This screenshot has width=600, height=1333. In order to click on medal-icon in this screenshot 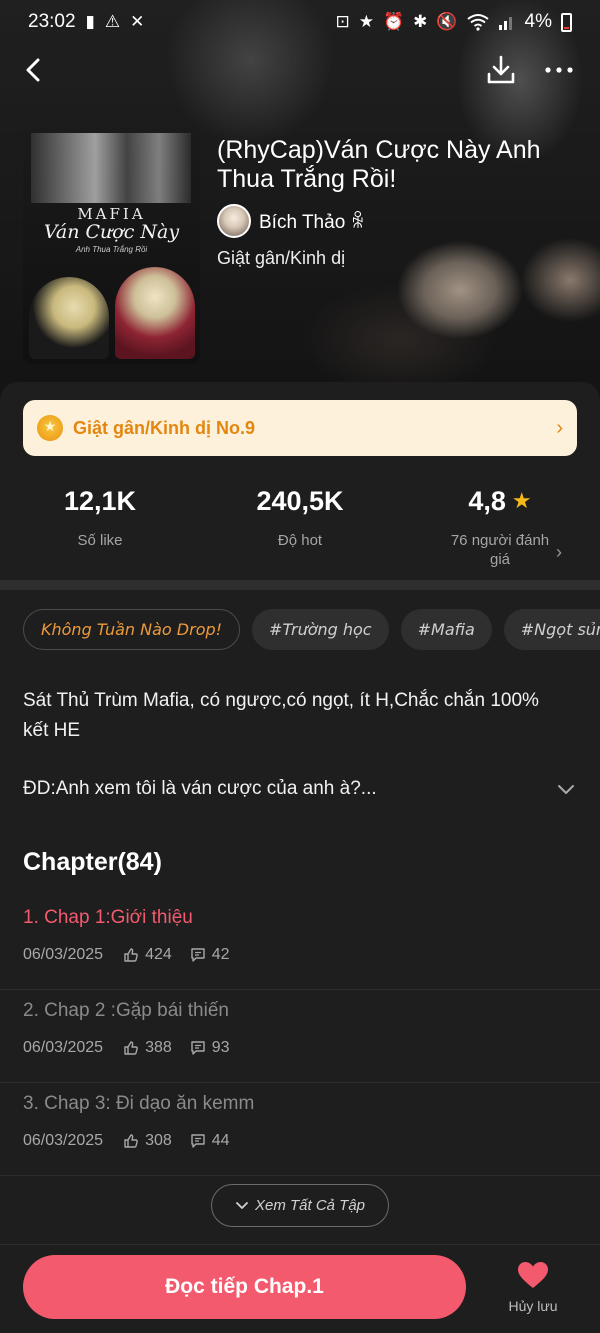, I will do `click(50, 428)`.